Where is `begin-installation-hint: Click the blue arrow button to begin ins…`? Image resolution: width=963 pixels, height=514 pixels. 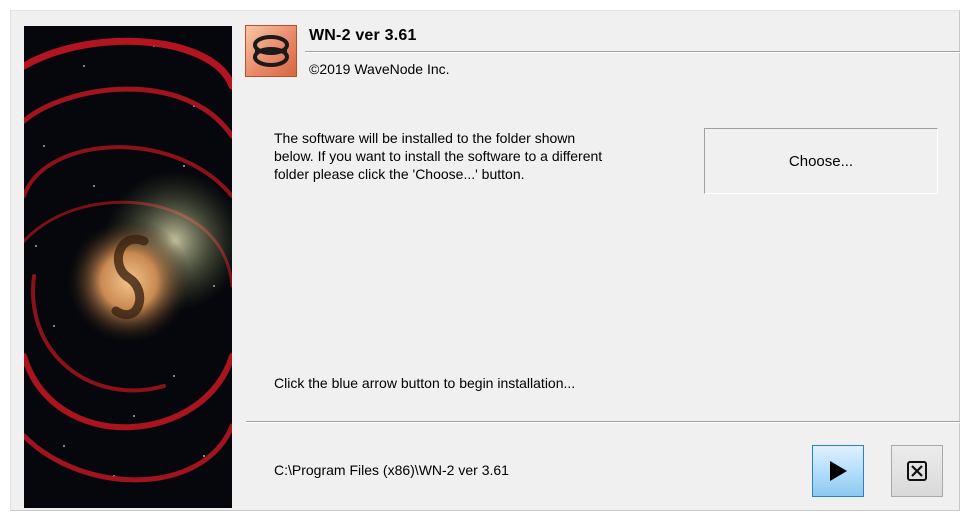
begin-installation-hint: Click the blue arrow button to begin ins… is located at coordinates (425, 383).